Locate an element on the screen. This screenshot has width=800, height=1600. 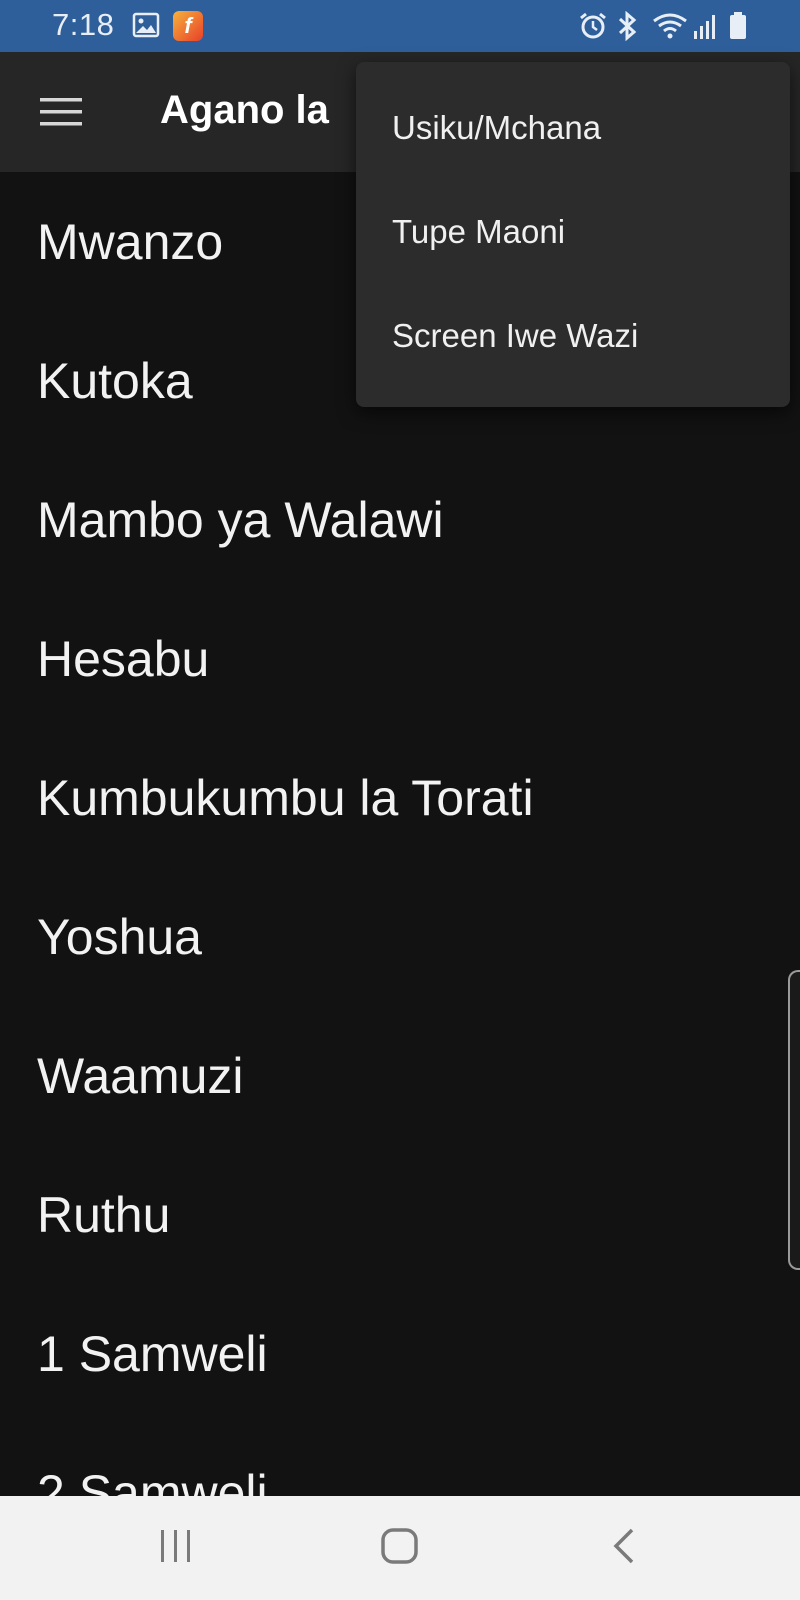
wifi-icon is located at coordinates (670, 28).